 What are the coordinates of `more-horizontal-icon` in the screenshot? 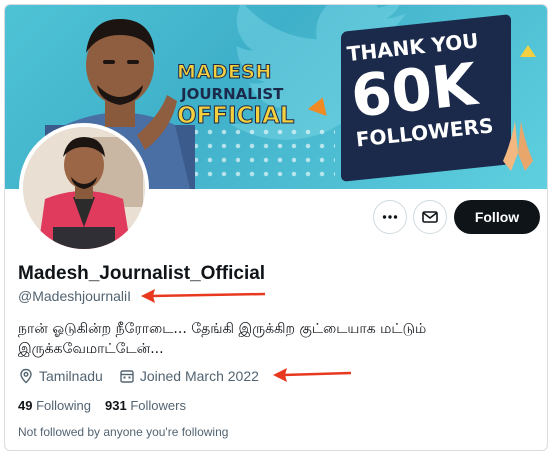 It's located at (390, 217).